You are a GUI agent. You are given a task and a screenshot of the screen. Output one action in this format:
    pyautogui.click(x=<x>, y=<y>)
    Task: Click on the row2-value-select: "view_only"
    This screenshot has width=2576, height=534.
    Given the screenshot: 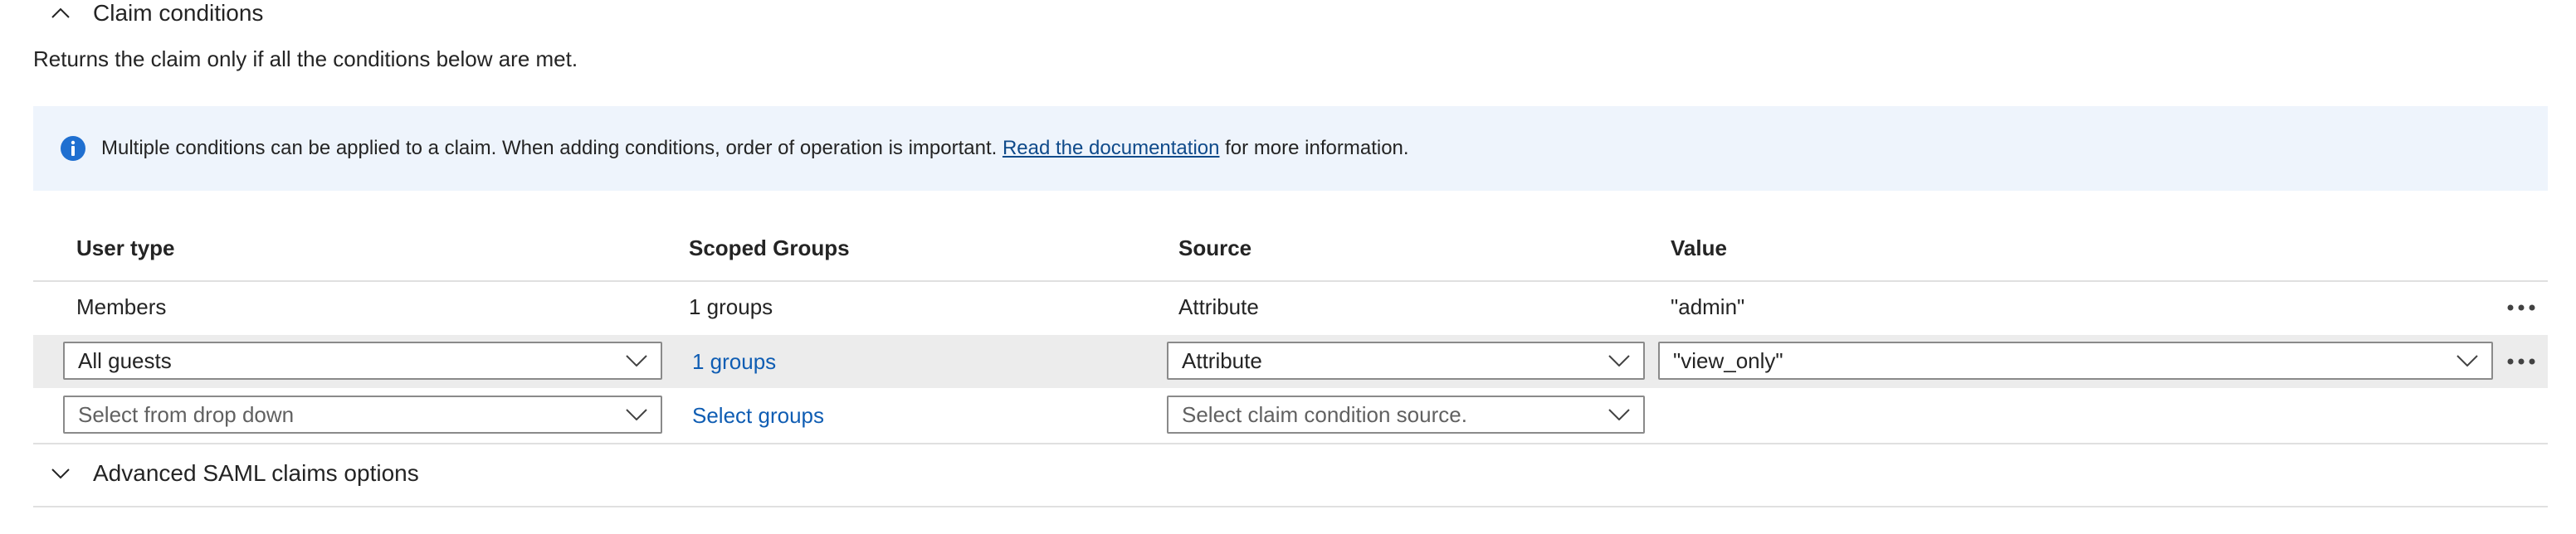 What is the action you would take?
    pyautogui.click(x=2075, y=361)
    